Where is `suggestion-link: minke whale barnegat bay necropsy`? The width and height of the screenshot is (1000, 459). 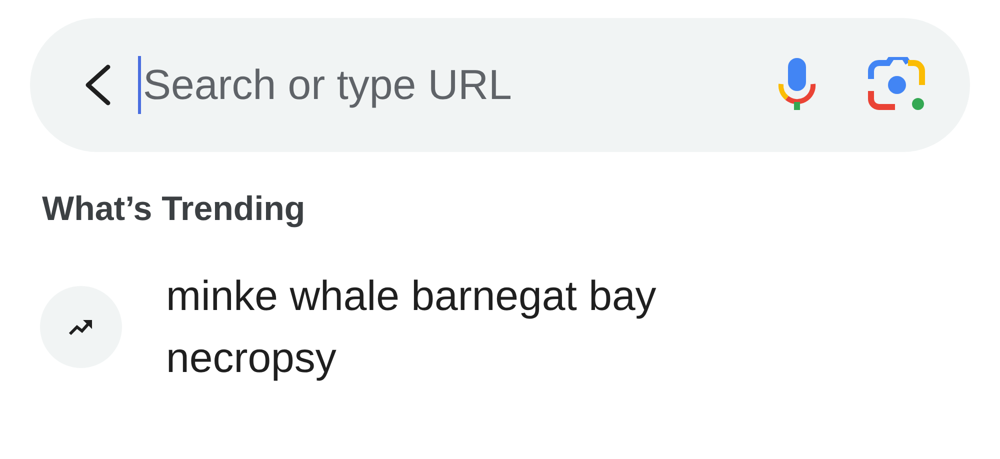
suggestion-link: minke whale barnegat bay necropsy is located at coordinates (426, 327).